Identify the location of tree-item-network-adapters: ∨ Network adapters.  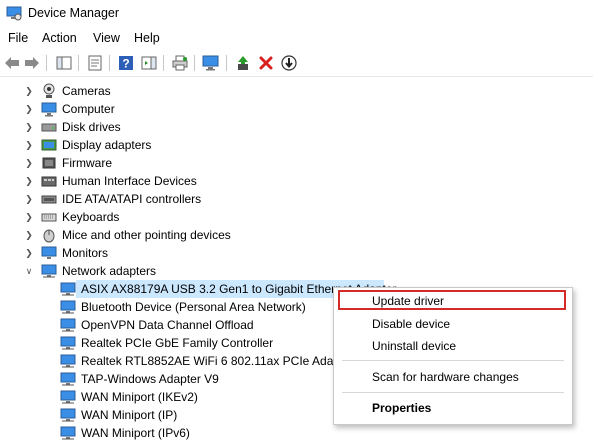
(296, 271).